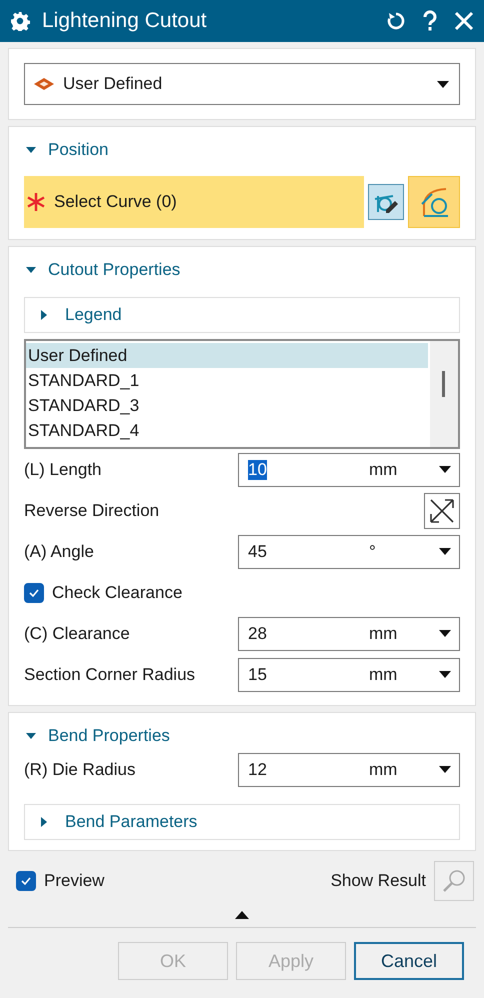 The image size is (484, 998). I want to click on diamond-icon, so click(44, 84).